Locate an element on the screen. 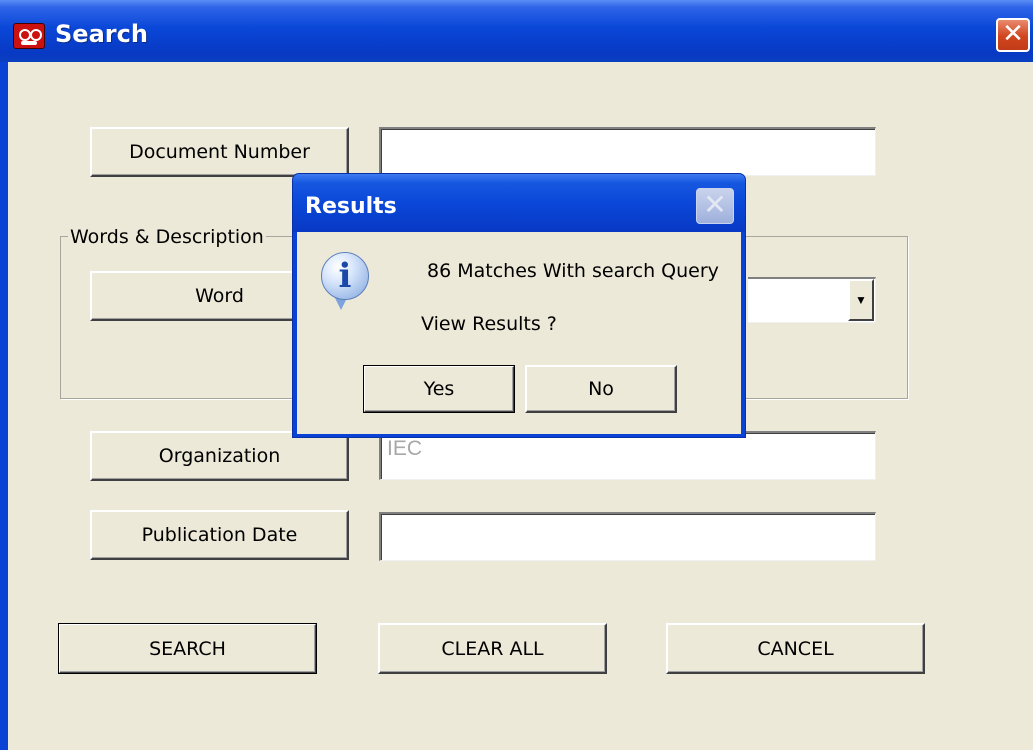 This screenshot has height=750, width=1033. window-title: Search is located at coordinates (101, 34).